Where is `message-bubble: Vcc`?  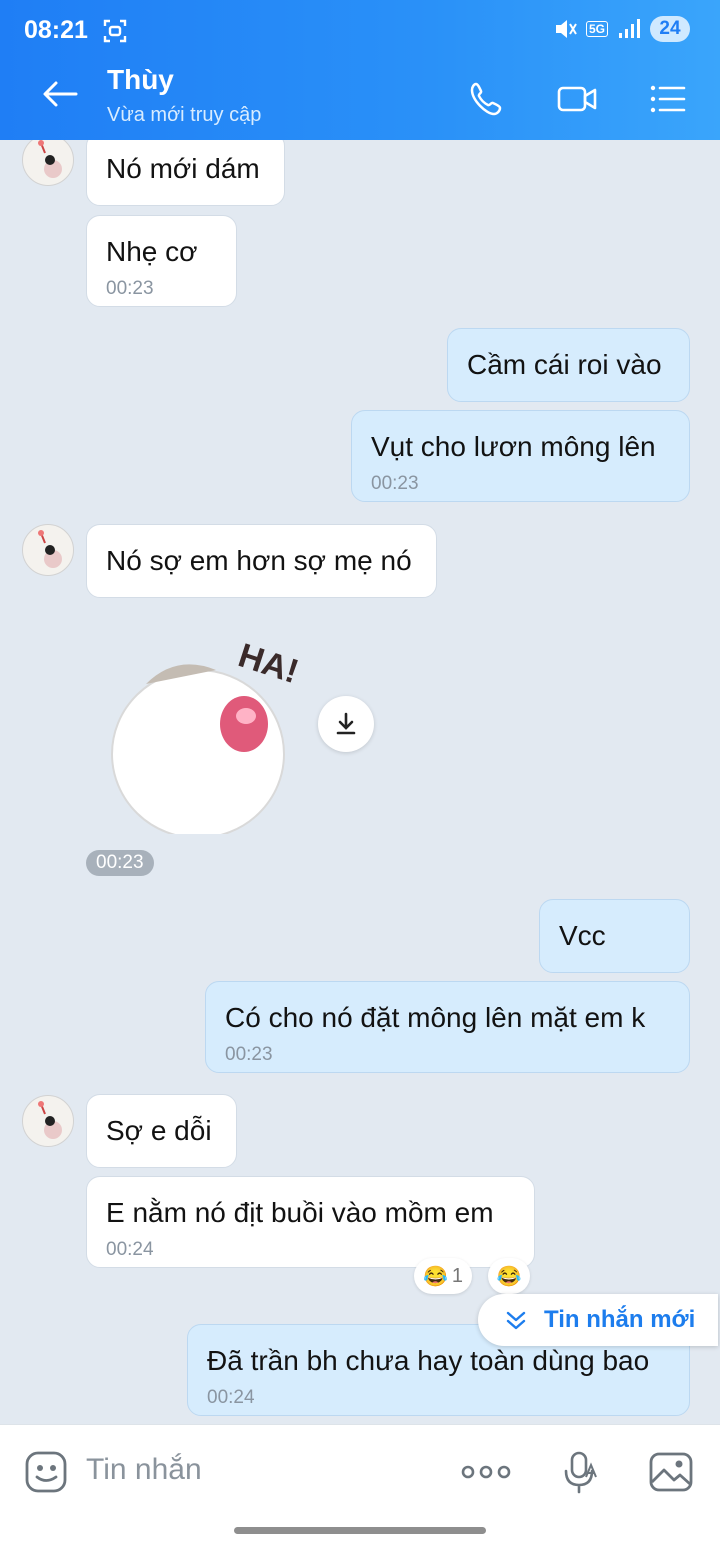
message-bubble: Vcc is located at coordinates (614, 936).